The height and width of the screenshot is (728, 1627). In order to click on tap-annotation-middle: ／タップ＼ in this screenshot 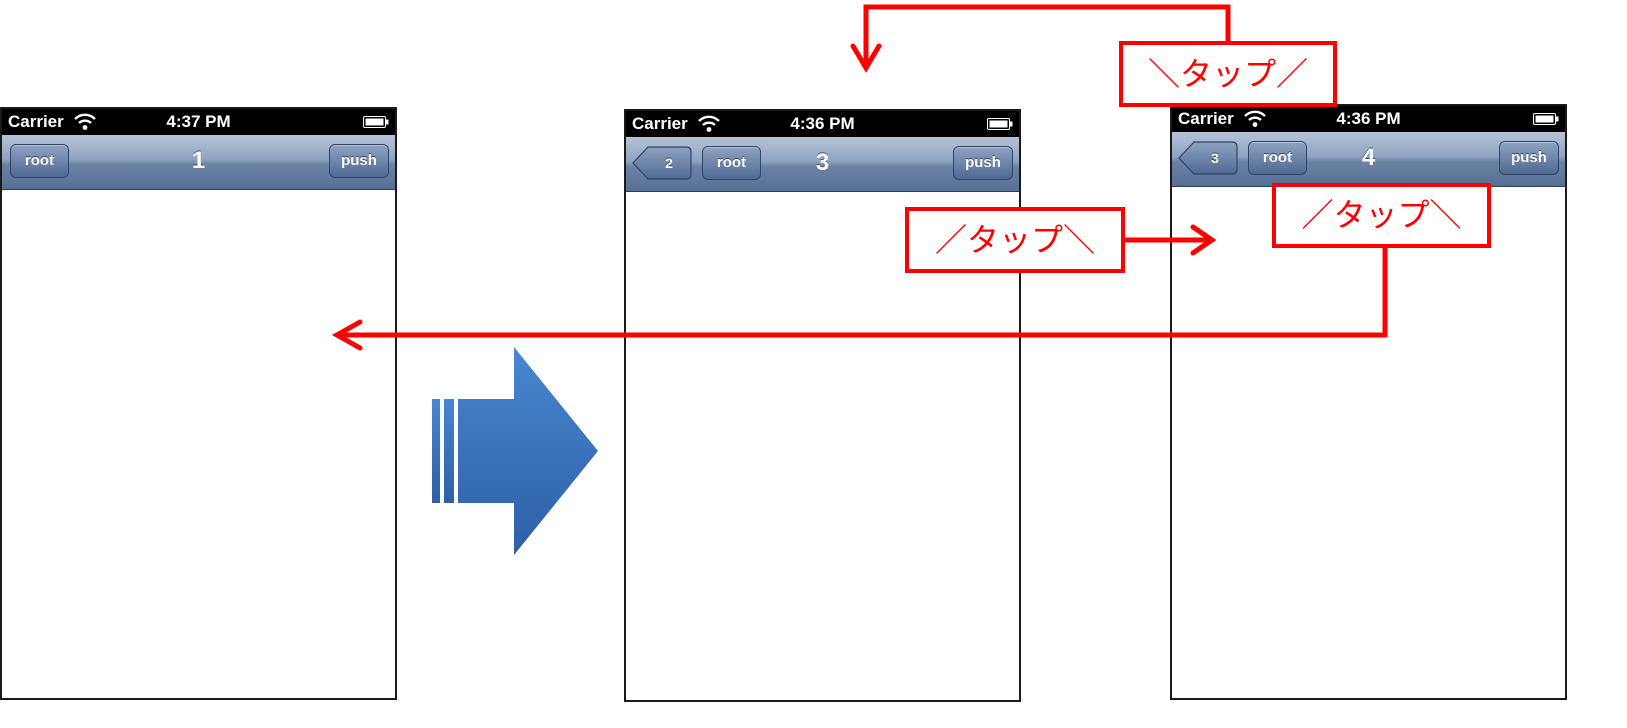, I will do `click(1015, 240)`.